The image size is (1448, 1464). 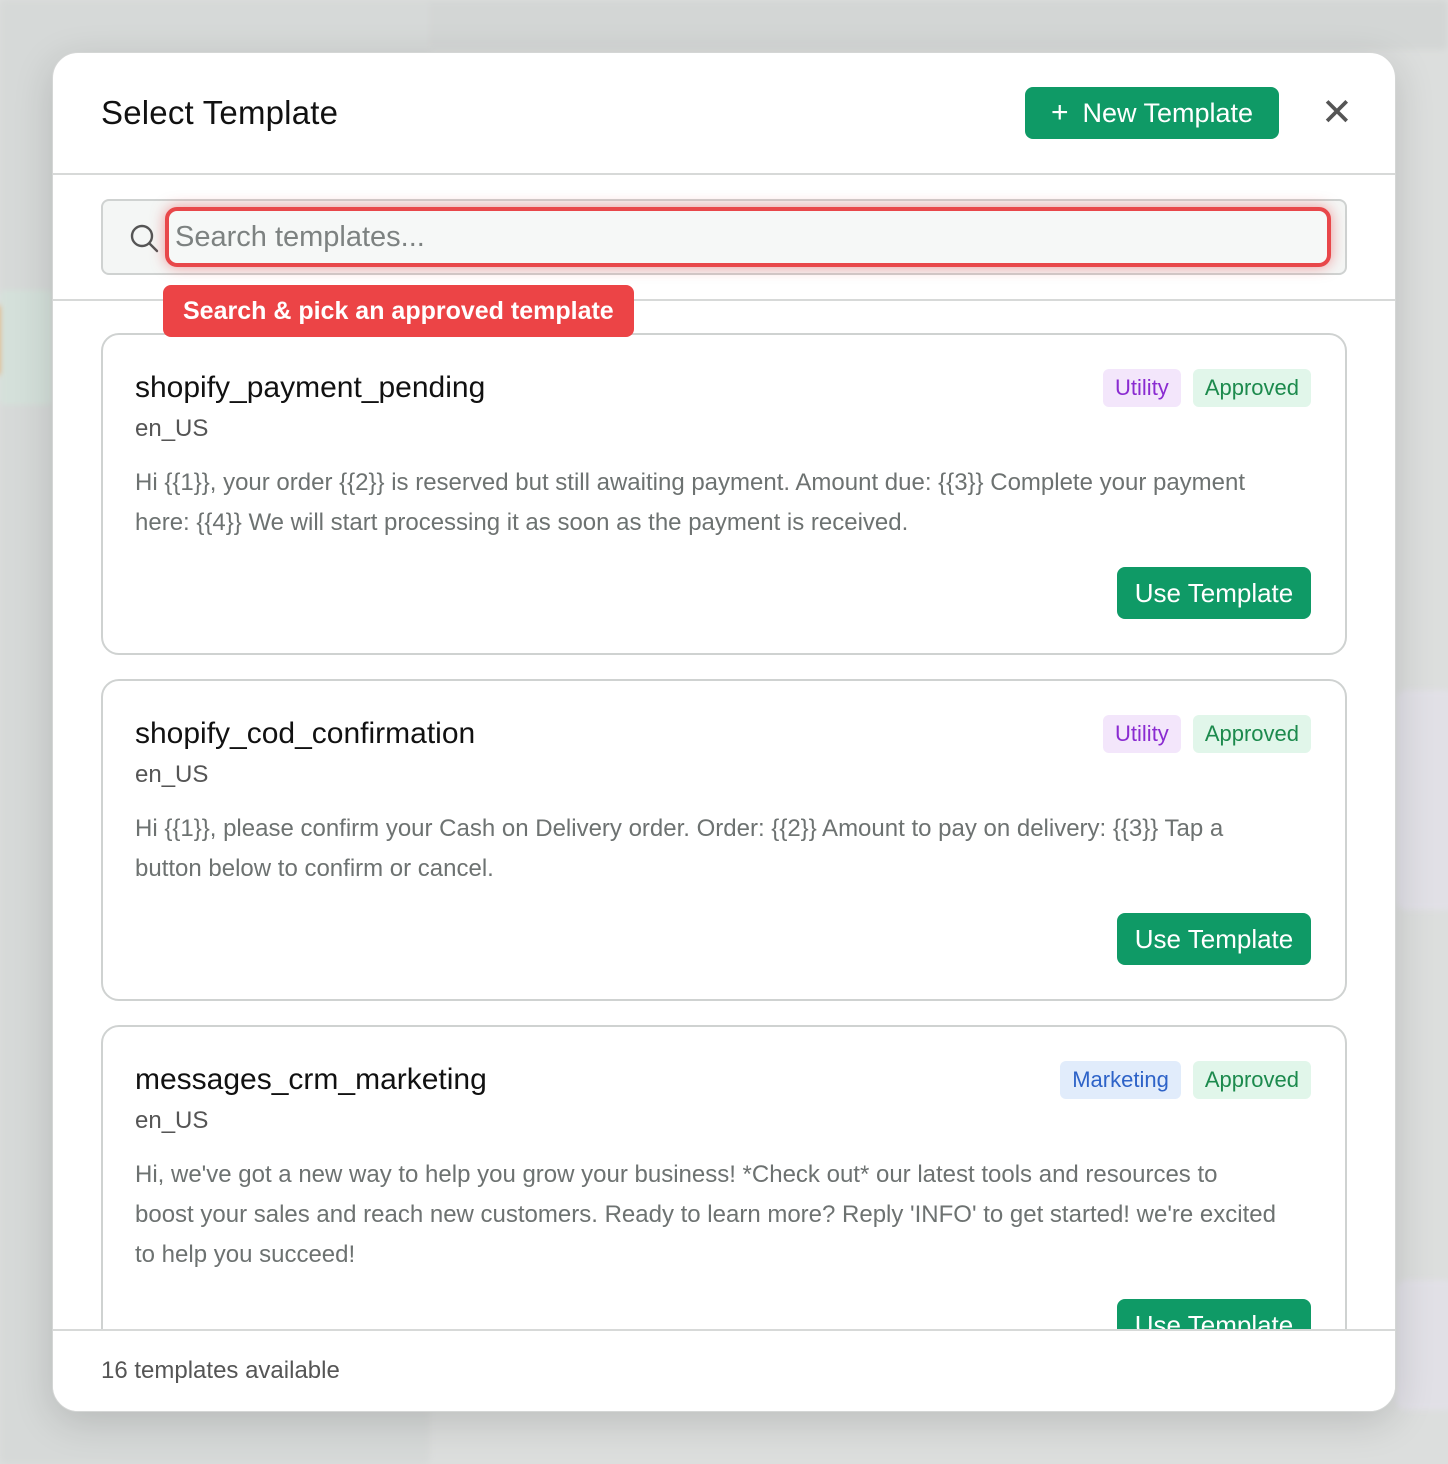 I want to click on header-actions: + New Template ✕, so click(x=1189, y=113).